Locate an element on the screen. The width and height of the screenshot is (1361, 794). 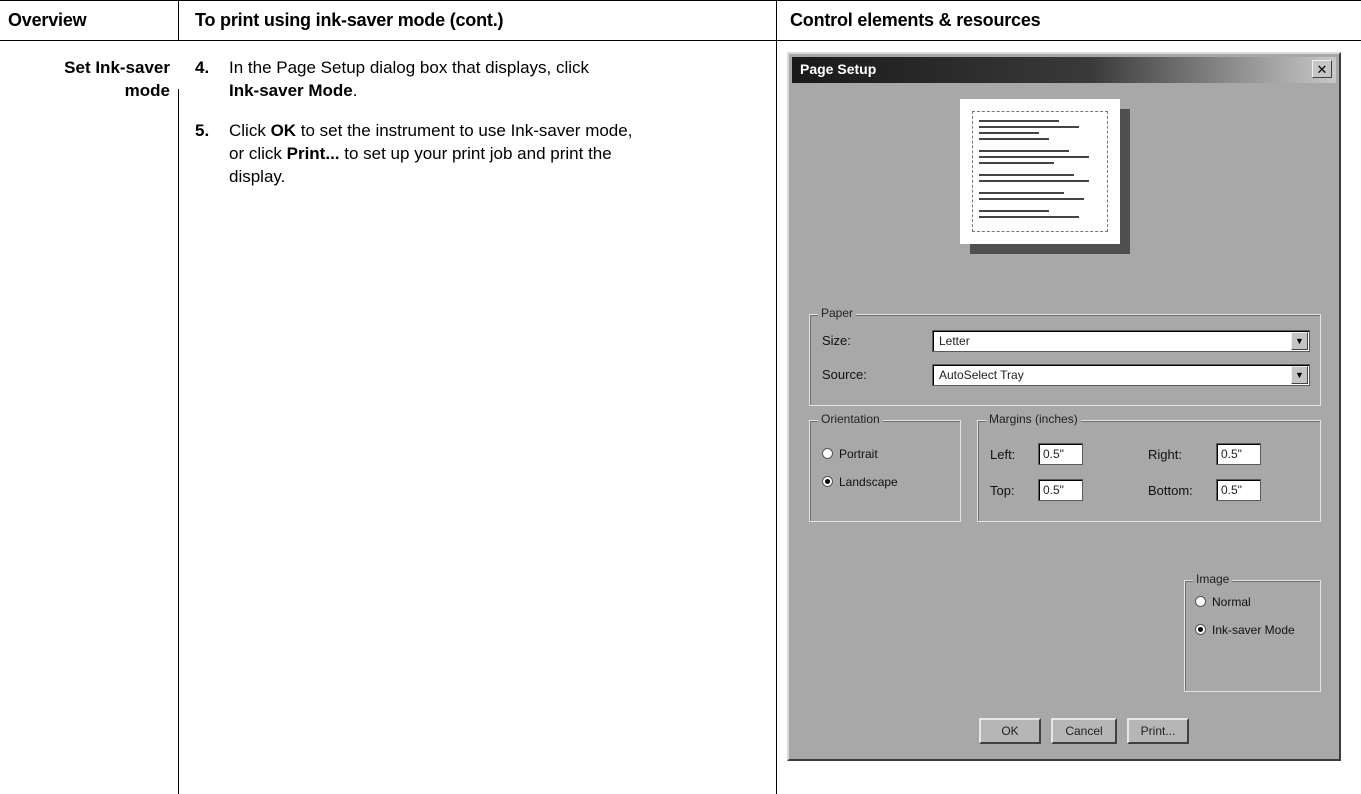
size-label: Size: is located at coordinates (836, 340).